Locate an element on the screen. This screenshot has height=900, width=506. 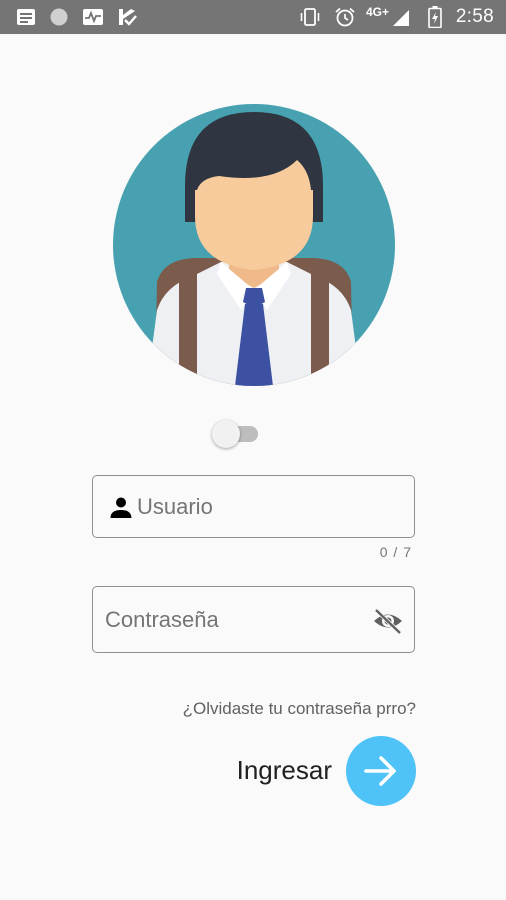
alarm-icon is located at coordinates (345, 17).